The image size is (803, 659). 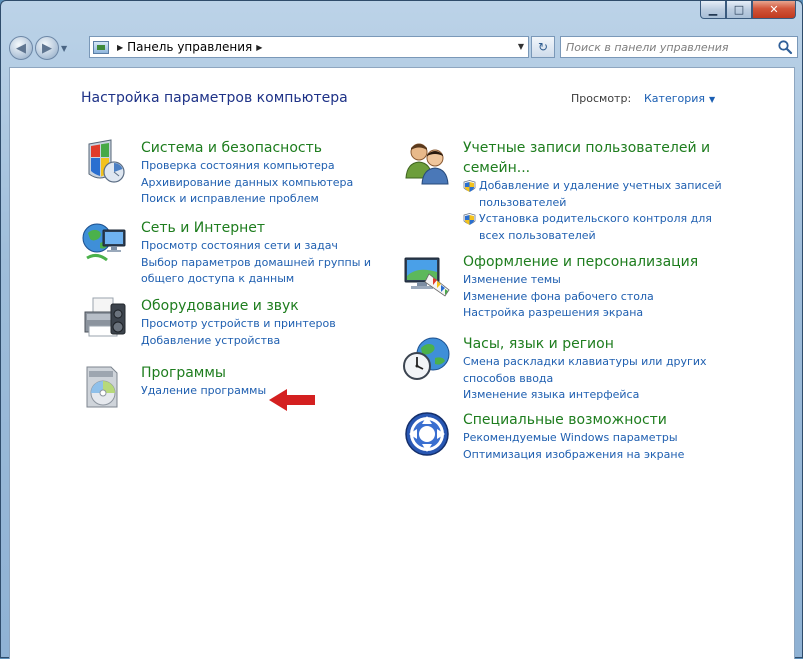 I want to click on printer-icon, so click(x=105, y=320).